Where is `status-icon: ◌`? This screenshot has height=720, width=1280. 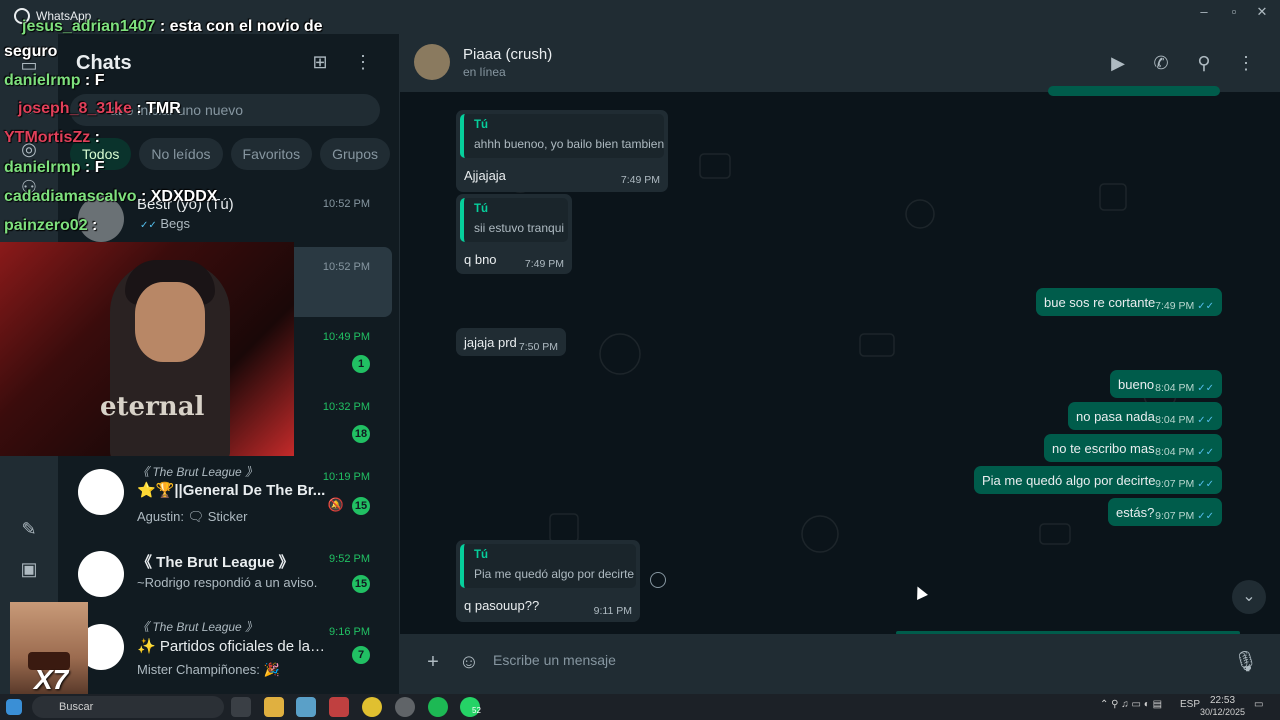
status-icon: ◌ is located at coordinates (29, 109).